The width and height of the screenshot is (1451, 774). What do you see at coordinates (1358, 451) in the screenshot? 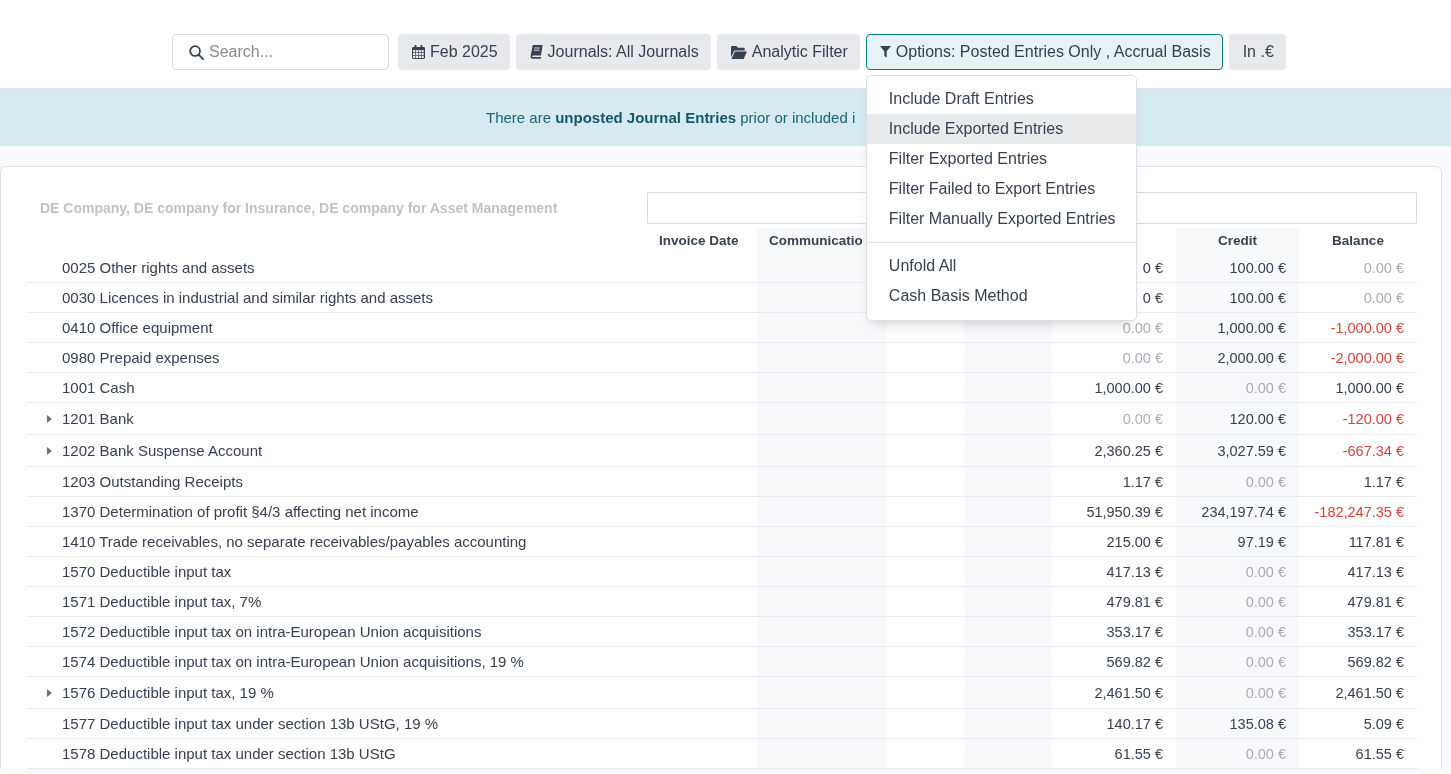
I see `balance-amount: -667.34 €` at bounding box center [1358, 451].